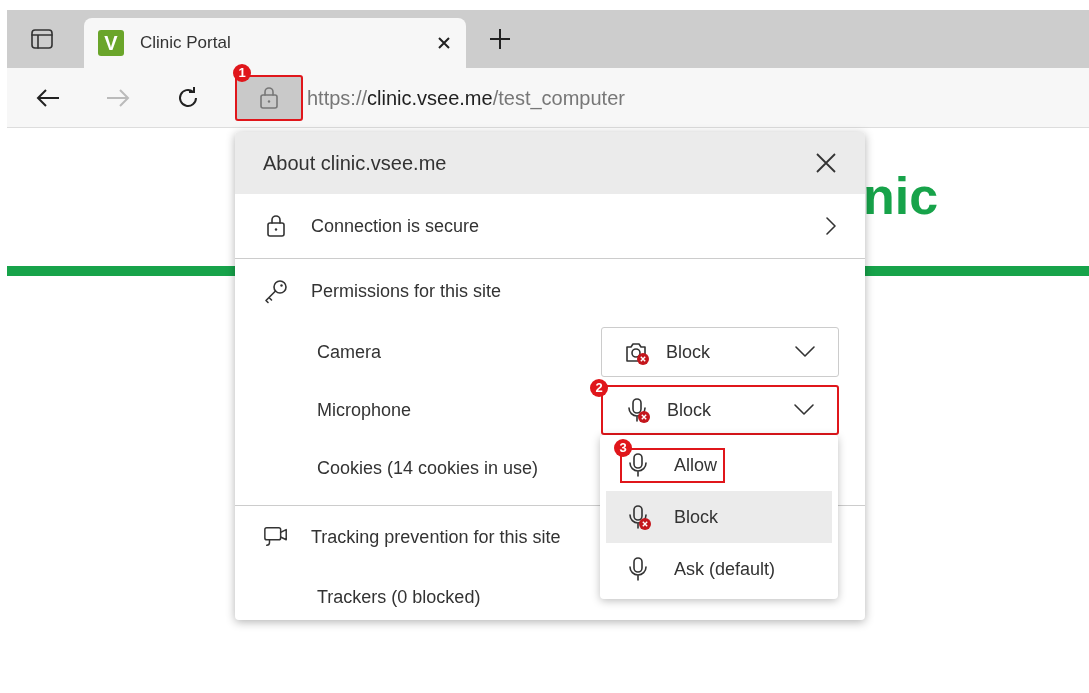 This screenshot has width=1089, height=693. Describe the element at coordinates (118, 97) in the screenshot. I see `forward-arrow-icon` at that location.